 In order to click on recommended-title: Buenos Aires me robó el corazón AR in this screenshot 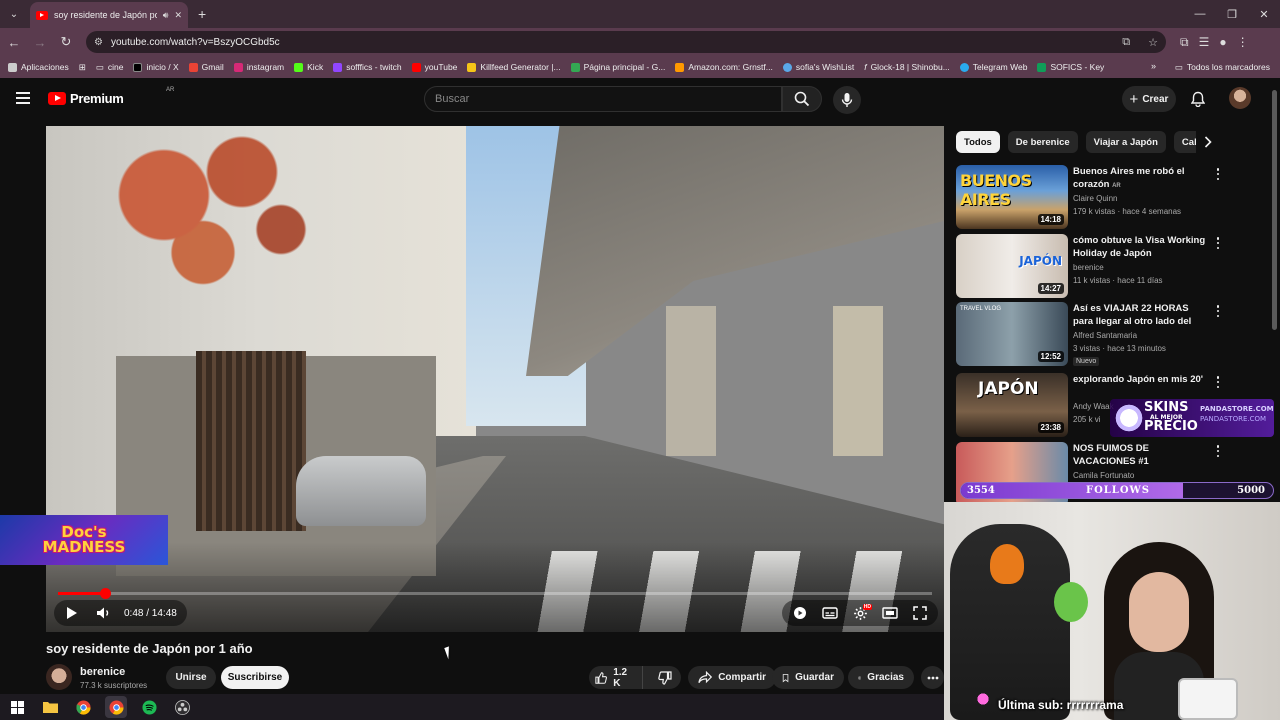, I will do `click(1142, 178)`.